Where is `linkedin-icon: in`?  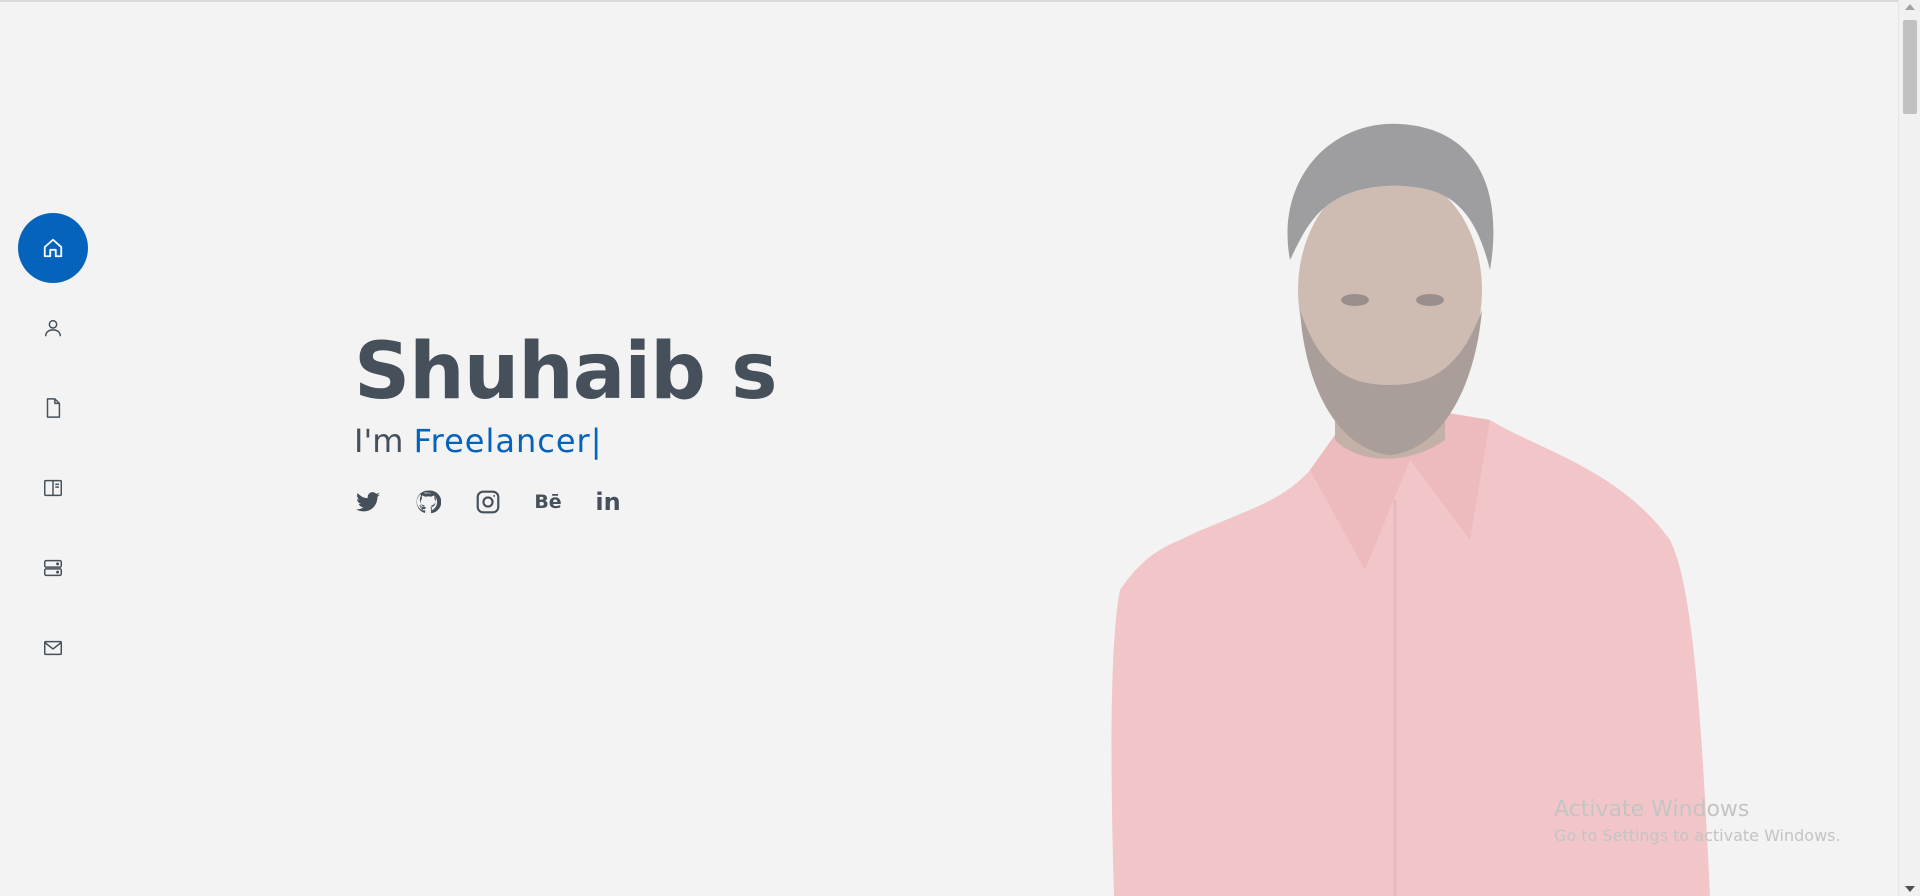
linkedin-icon: in is located at coordinates (608, 501).